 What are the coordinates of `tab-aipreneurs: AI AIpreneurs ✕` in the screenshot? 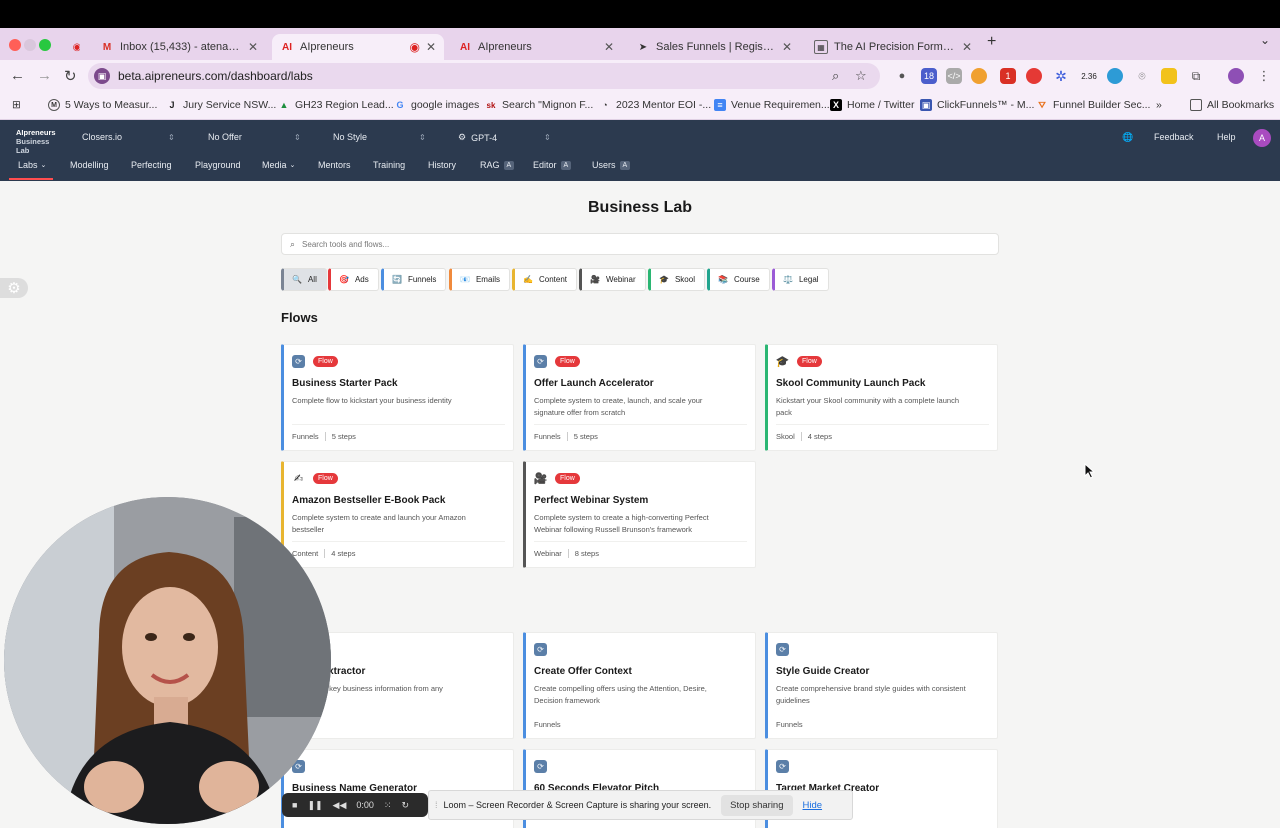 It's located at (536, 47).